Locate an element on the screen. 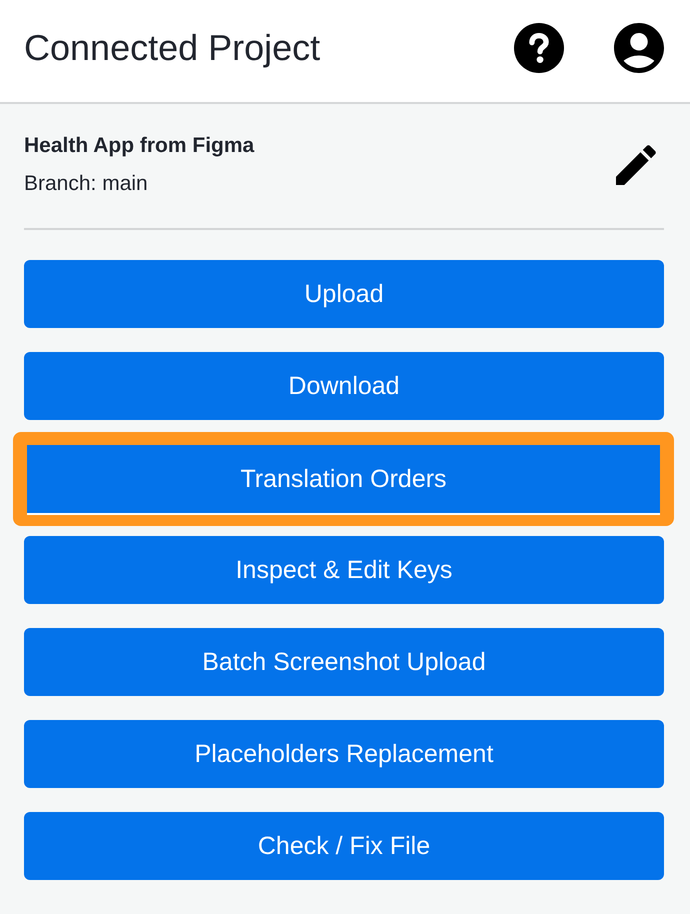  branch-label: Branch: main is located at coordinates (86, 184).